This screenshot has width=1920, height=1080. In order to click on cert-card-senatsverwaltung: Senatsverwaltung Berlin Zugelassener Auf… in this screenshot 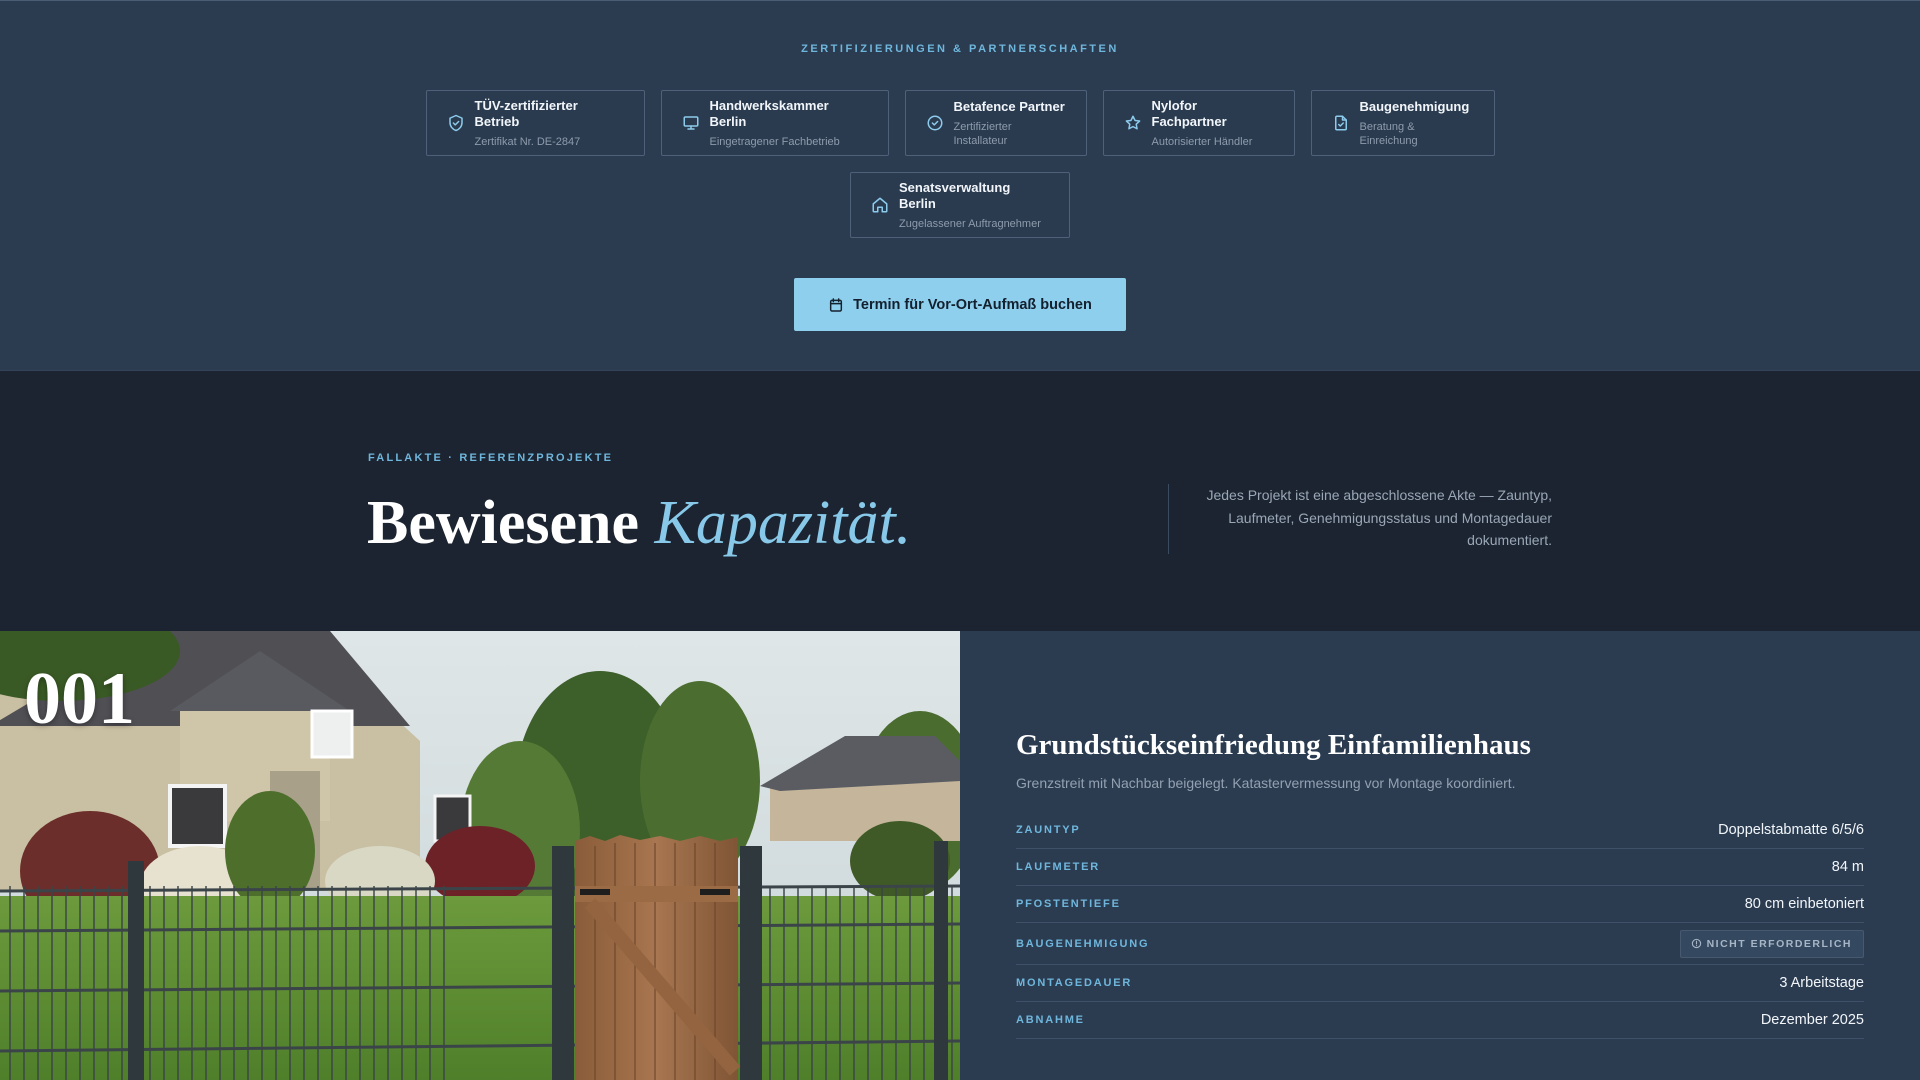, I will do `click(960, 205)`.